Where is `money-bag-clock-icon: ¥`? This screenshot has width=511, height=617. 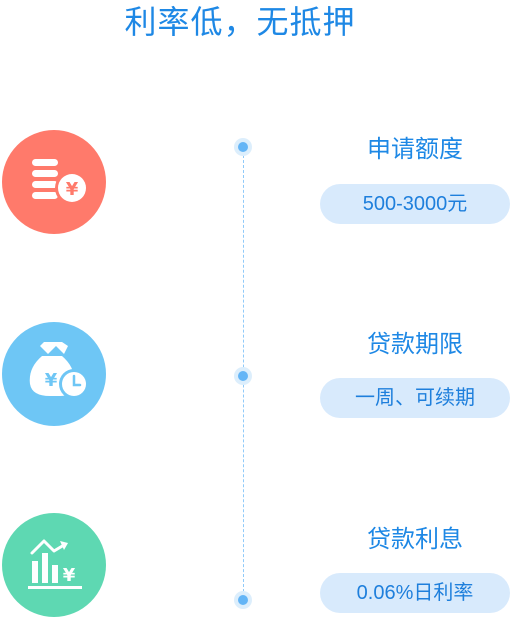
money-bag-clock-icon: ¥ is located at coordinates (54, 374).